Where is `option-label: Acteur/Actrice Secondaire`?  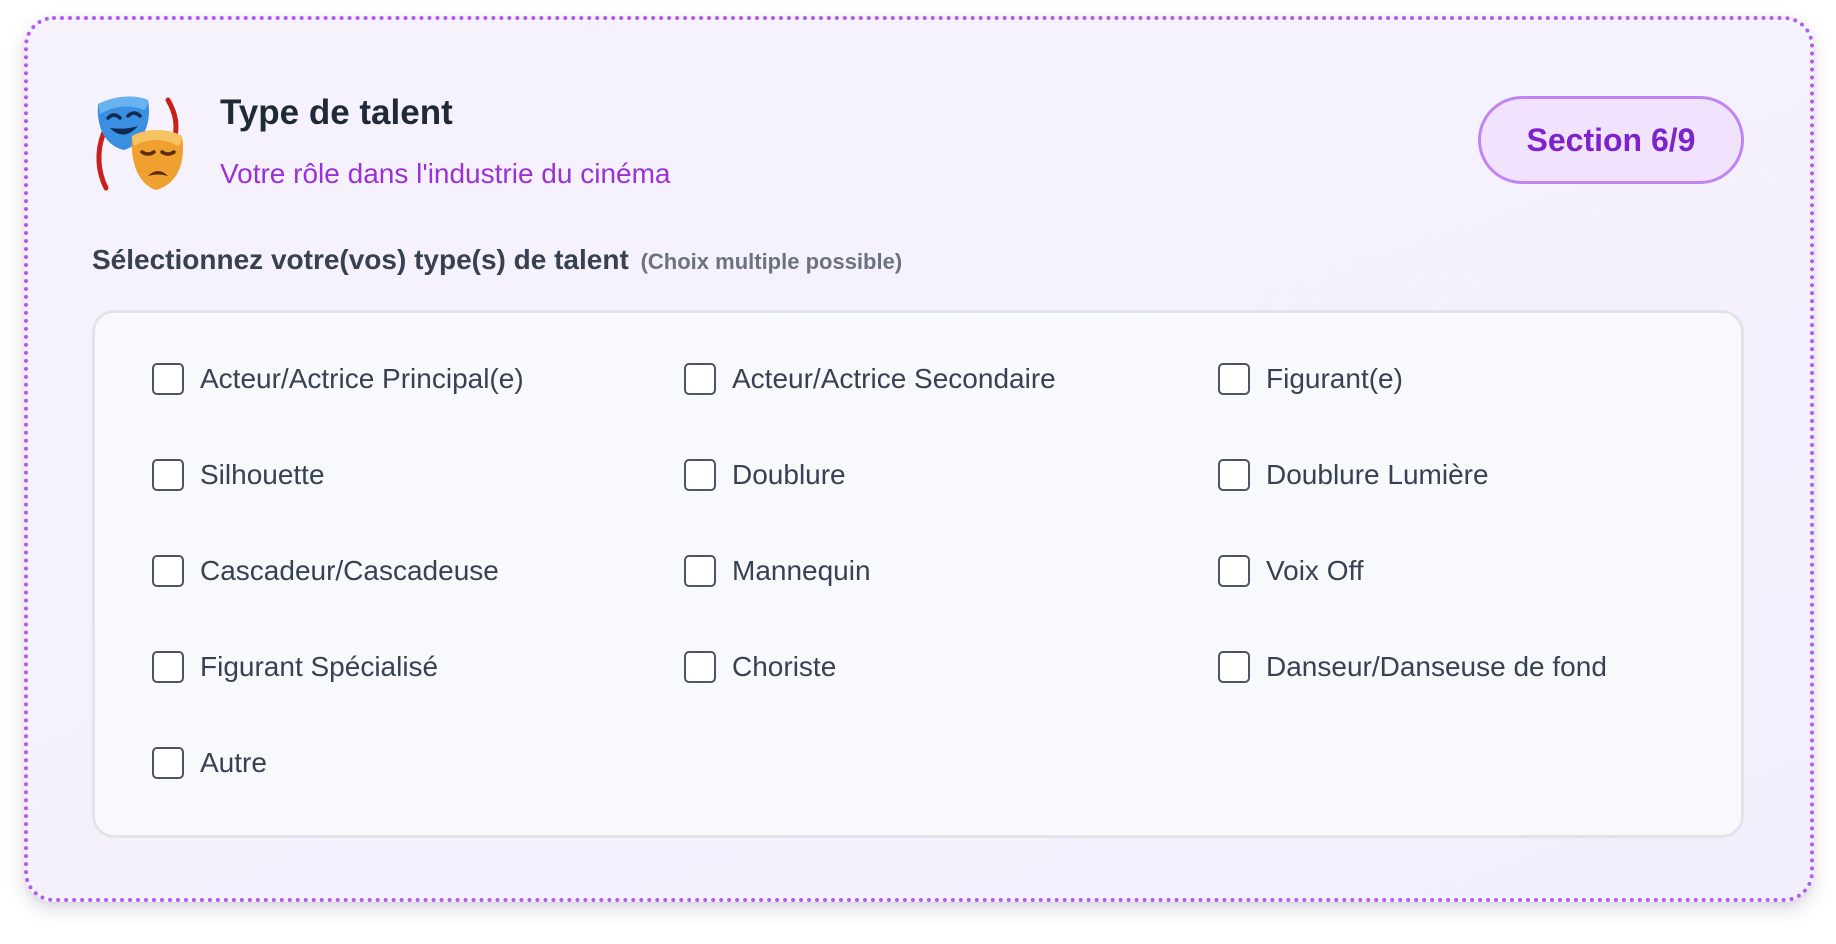 option-label: Acteur/Actrice Secondaire is located at coordinates (894, 378).